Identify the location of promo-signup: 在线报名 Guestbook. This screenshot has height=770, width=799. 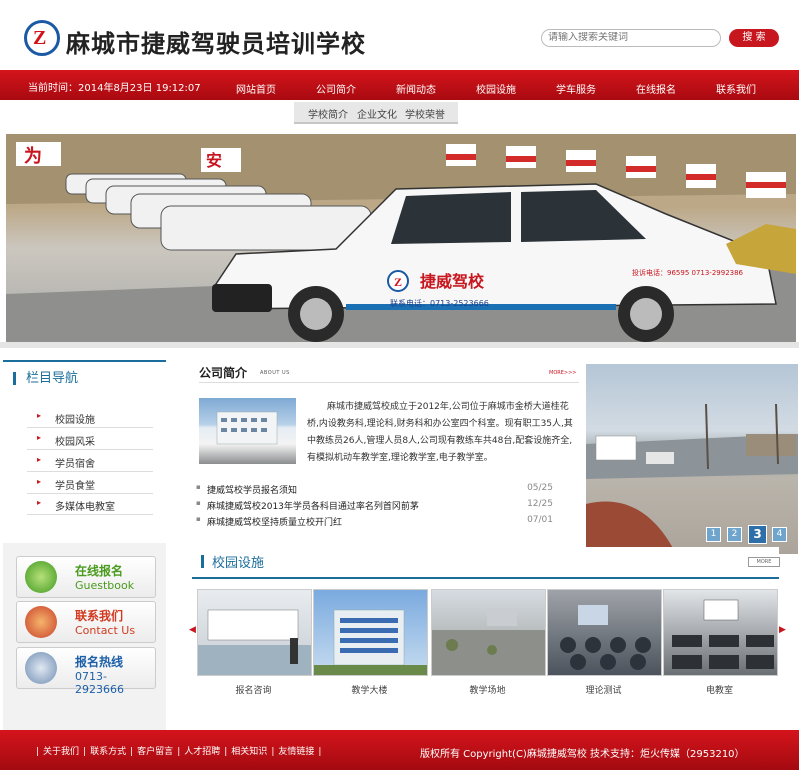
(86, 577).